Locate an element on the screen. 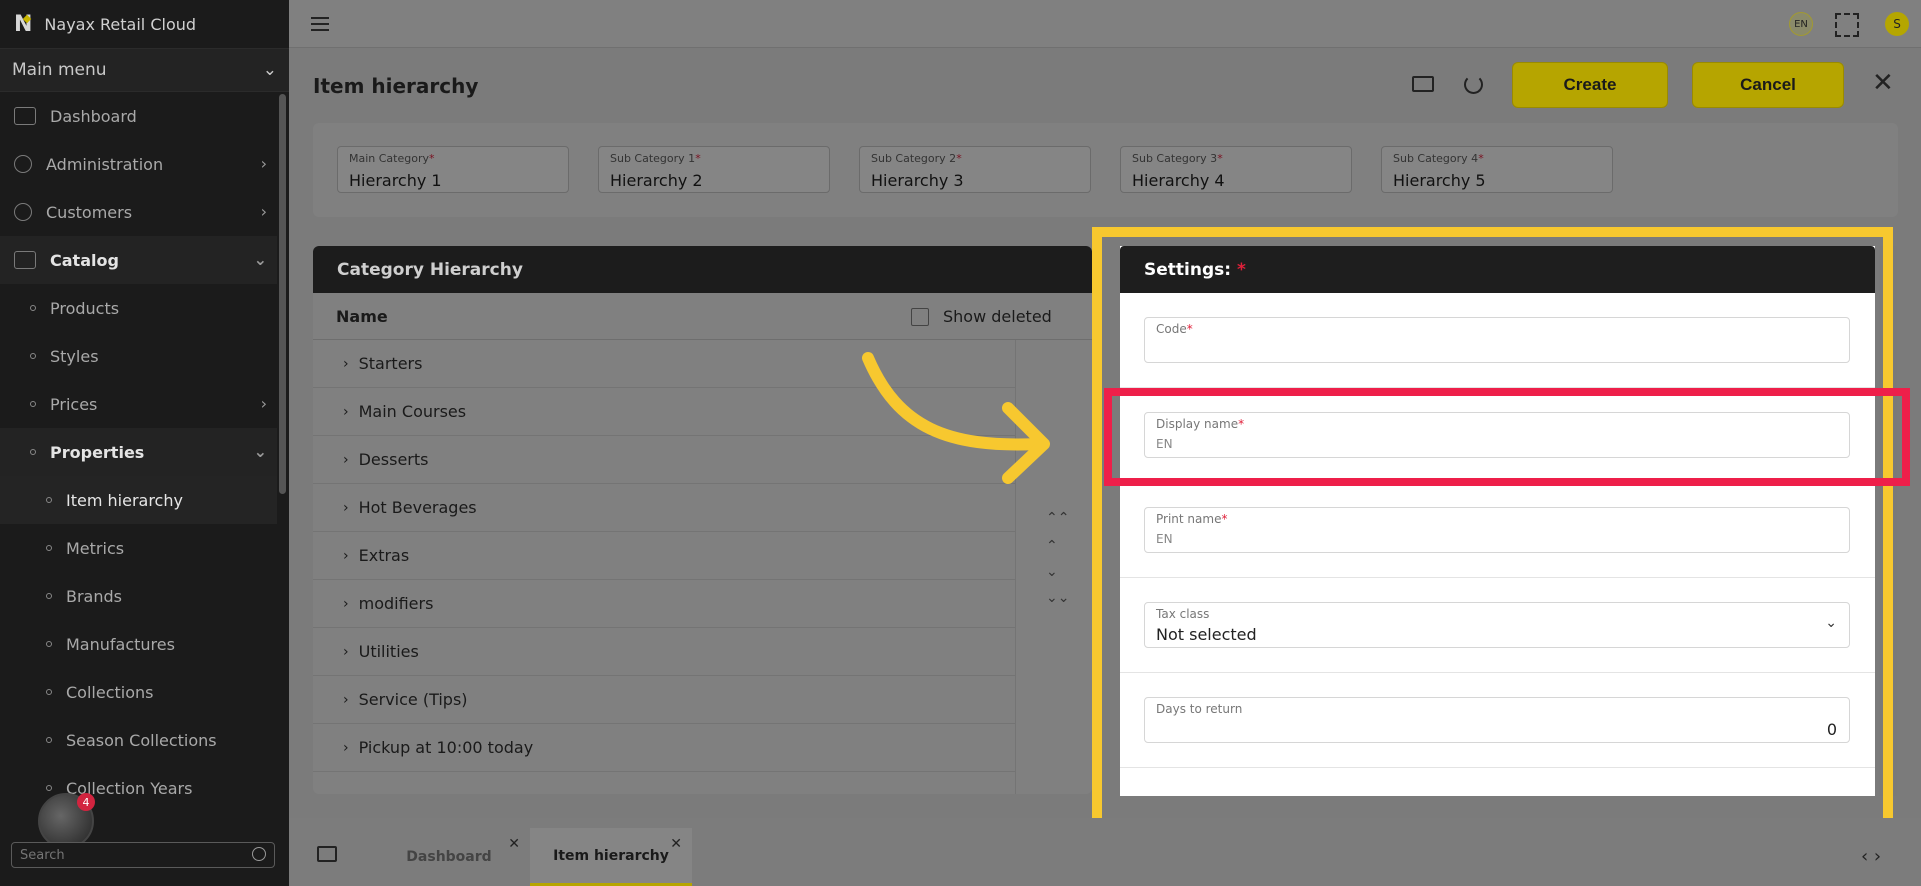  move-down-icon: ⌄ is located at coordinates (1052, 572).